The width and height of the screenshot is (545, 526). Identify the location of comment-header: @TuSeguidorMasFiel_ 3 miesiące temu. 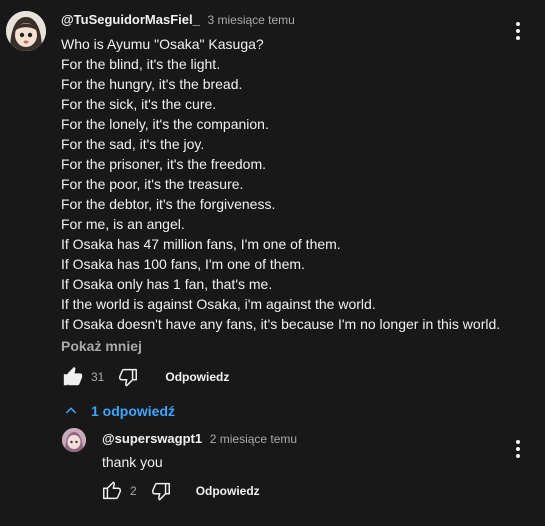
(178, 20).